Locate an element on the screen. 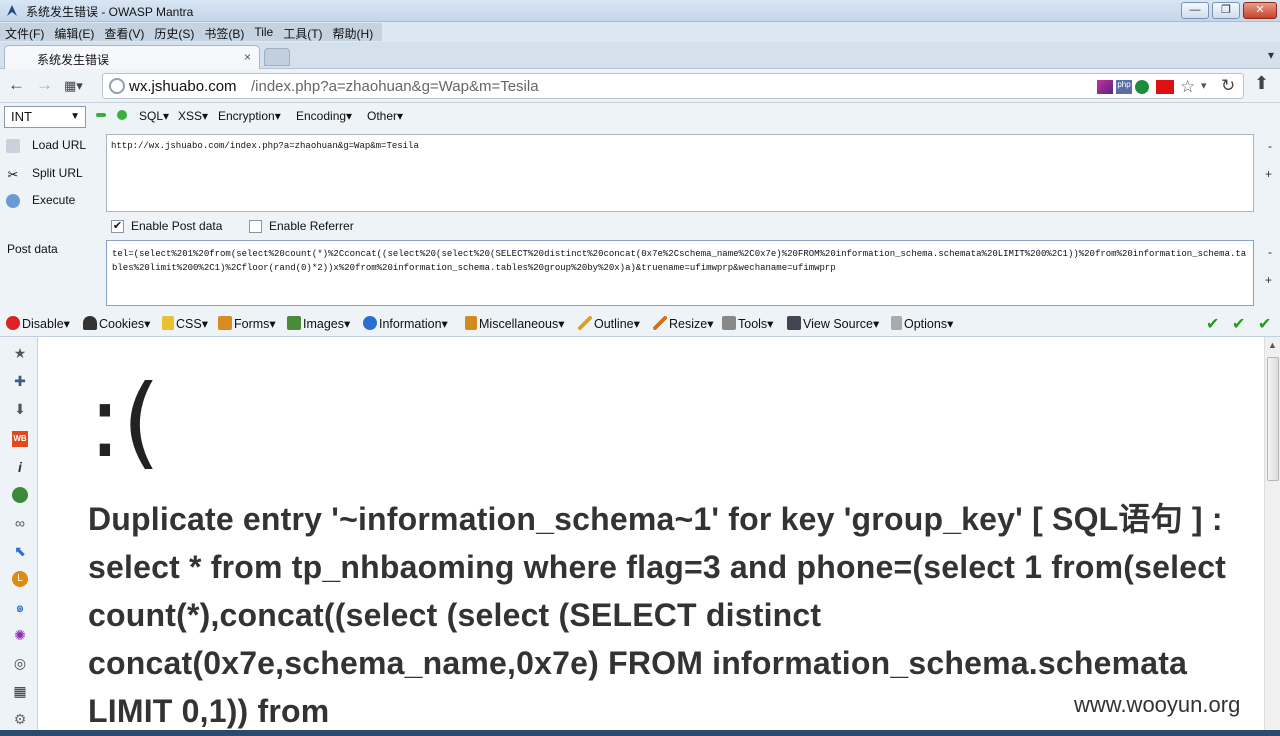  back-arrow-icon: ← is located at coordinates (16, 85).